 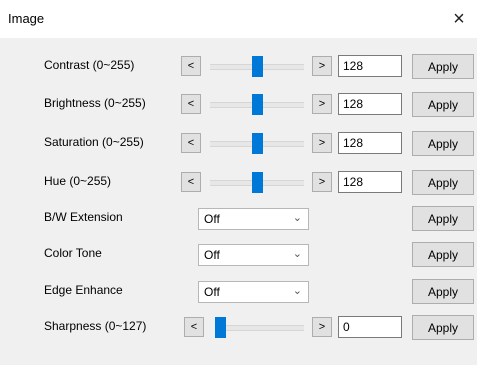 What do you see at coordinates (26, 18) in the screenshot?
I see `window-title: Image` at bounding box center [26, 18].